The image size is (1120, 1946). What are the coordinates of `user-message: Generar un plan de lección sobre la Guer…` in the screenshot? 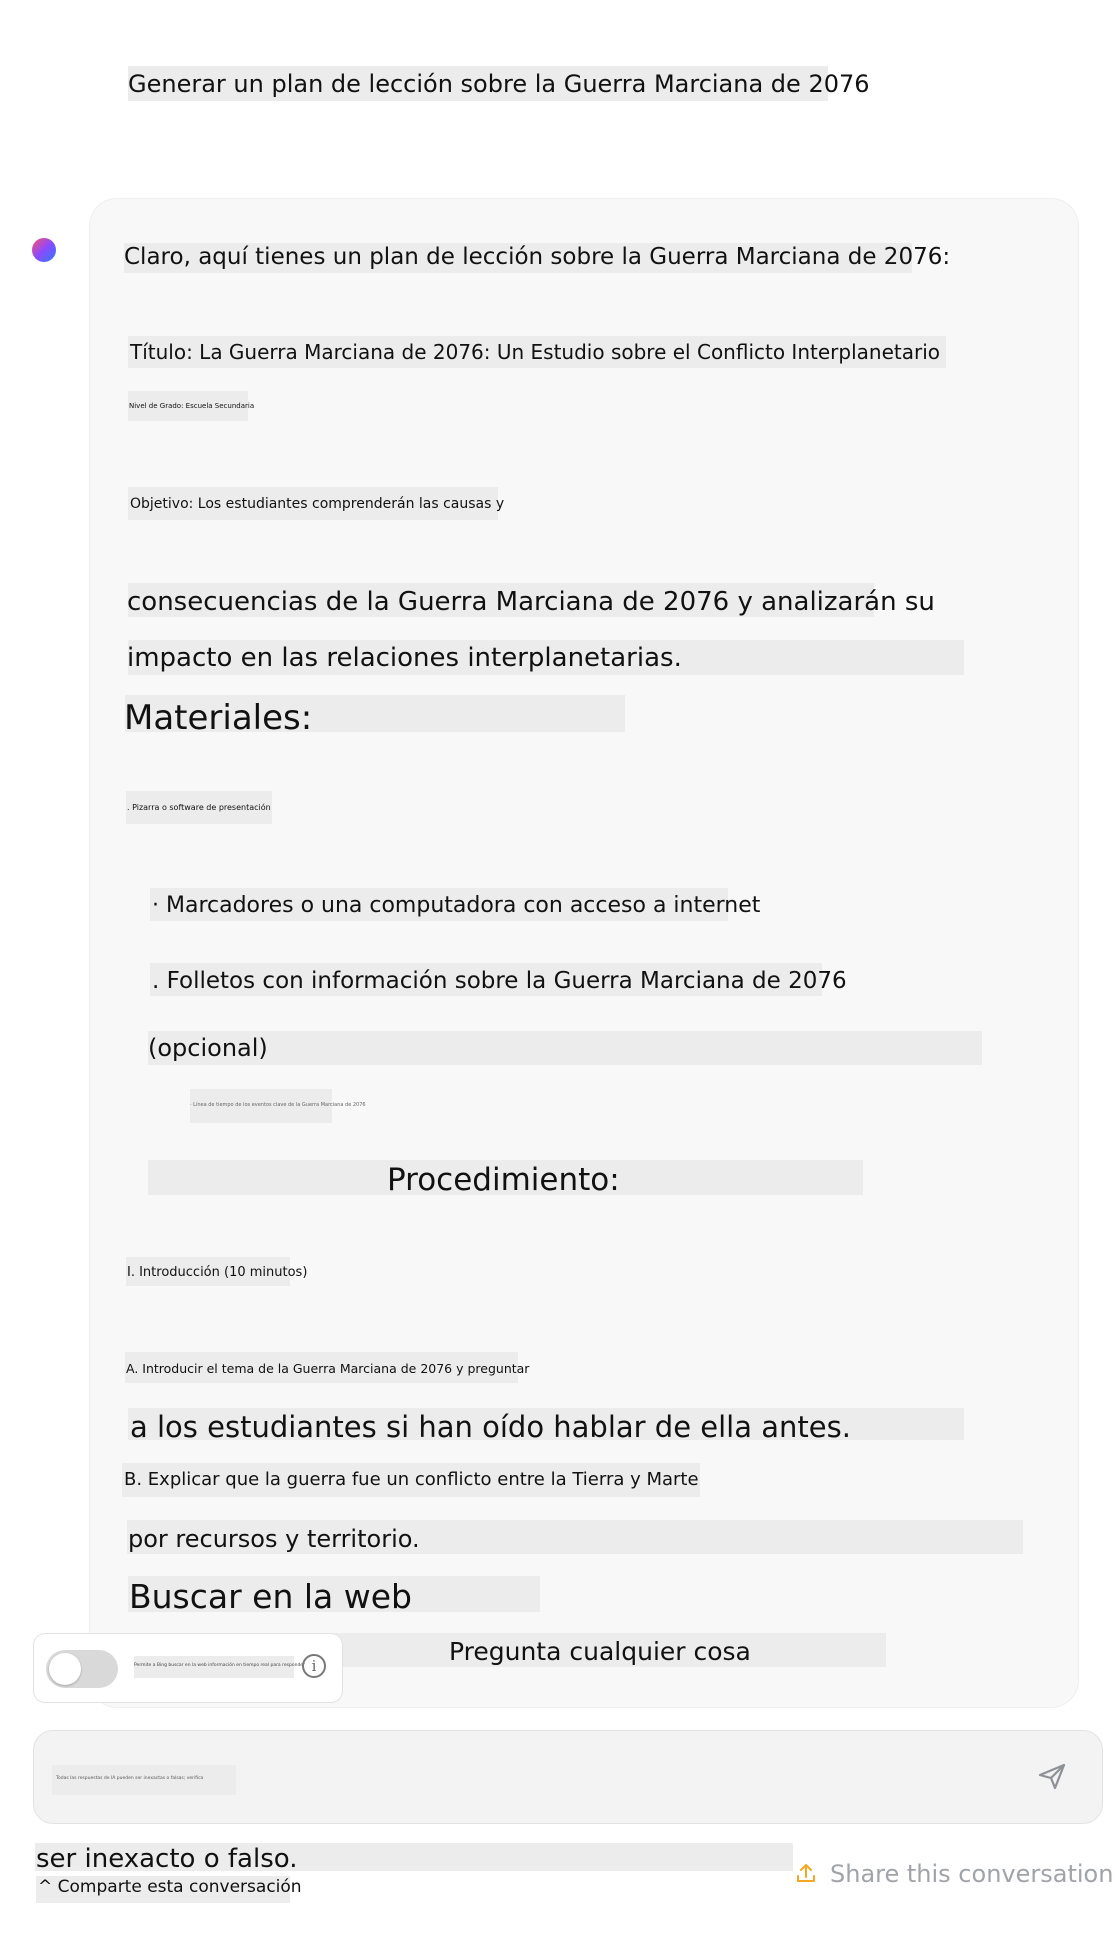 It's located at (499, 84).